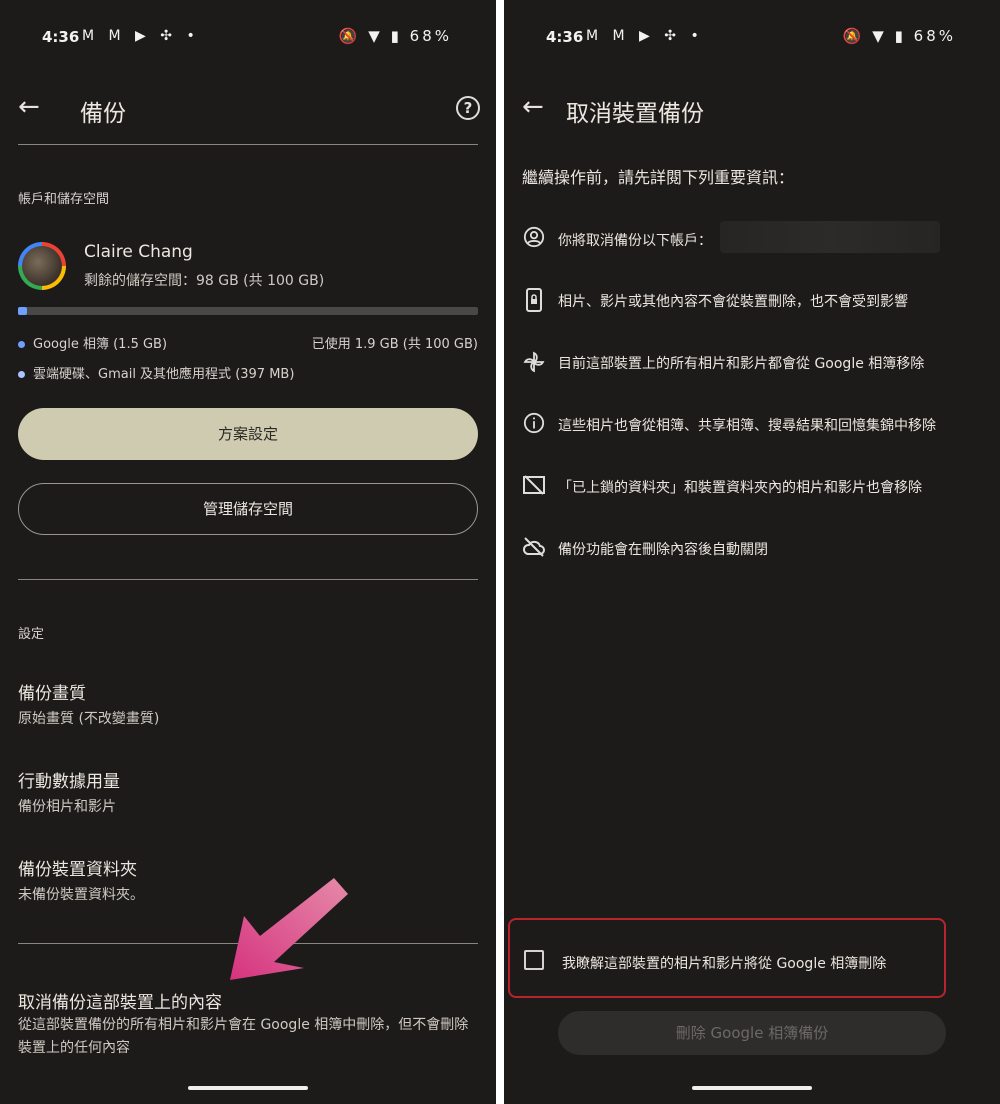 The image size is (1000, 1104). What do you see at coordinates (77, 870) in the screenshot?
I see `setting-title: 備份裝置資料夾` at bounding box center [77, 870].